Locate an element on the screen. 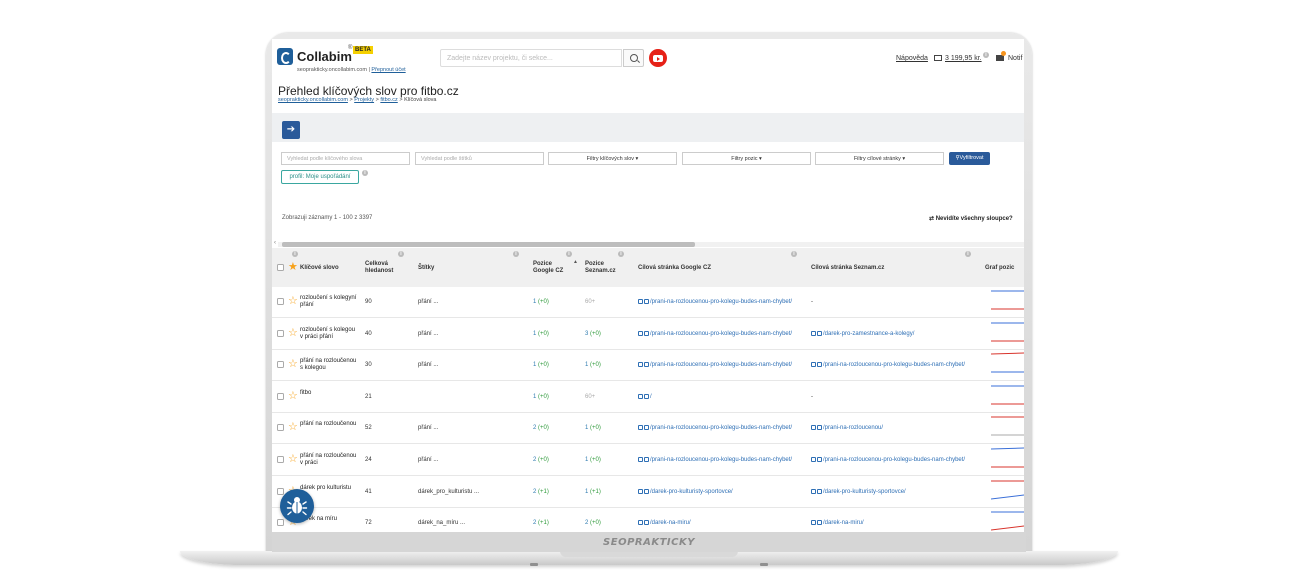  arrow-right-icon: ➔ is located at coordinates (291, 130).